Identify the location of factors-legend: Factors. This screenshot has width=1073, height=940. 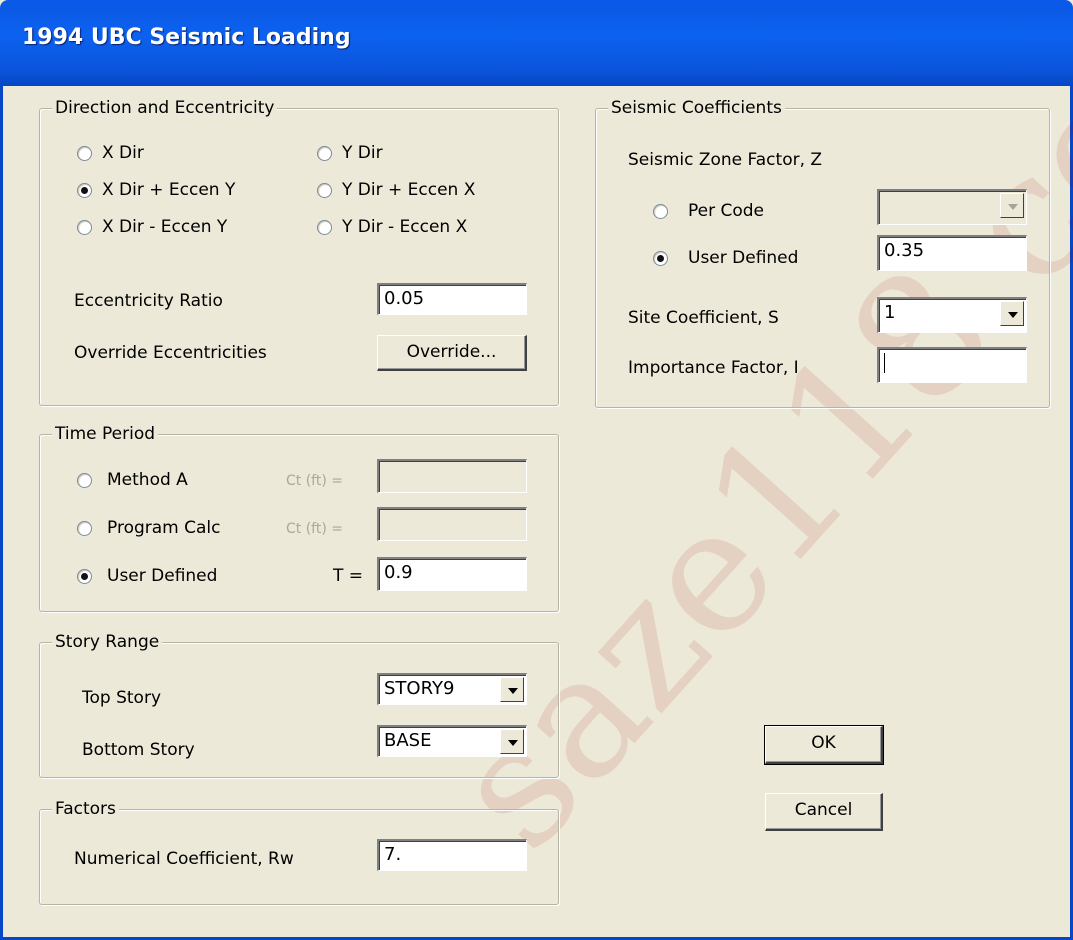
(85, 809).